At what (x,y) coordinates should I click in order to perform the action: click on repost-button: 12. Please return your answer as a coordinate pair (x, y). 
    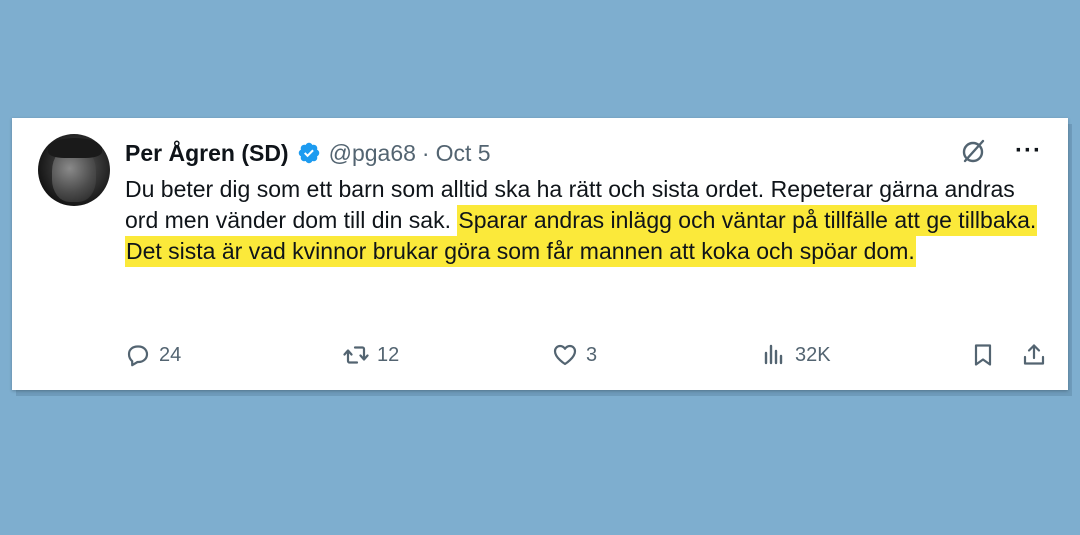
    Looking at the image, I should click on (371, 355).